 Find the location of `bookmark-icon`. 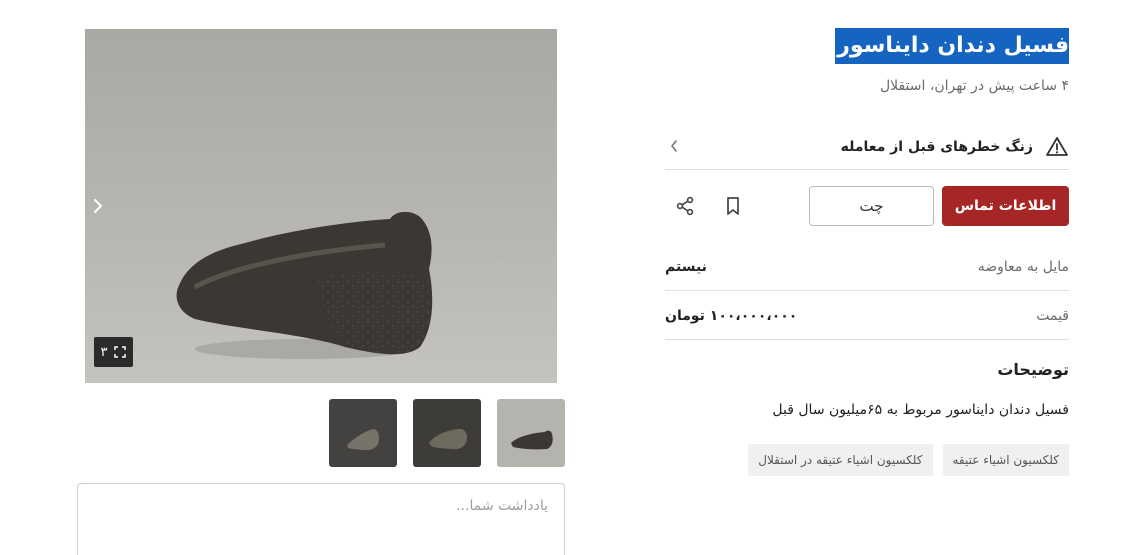

bookmark-icon is located at coordinates (733, 206).